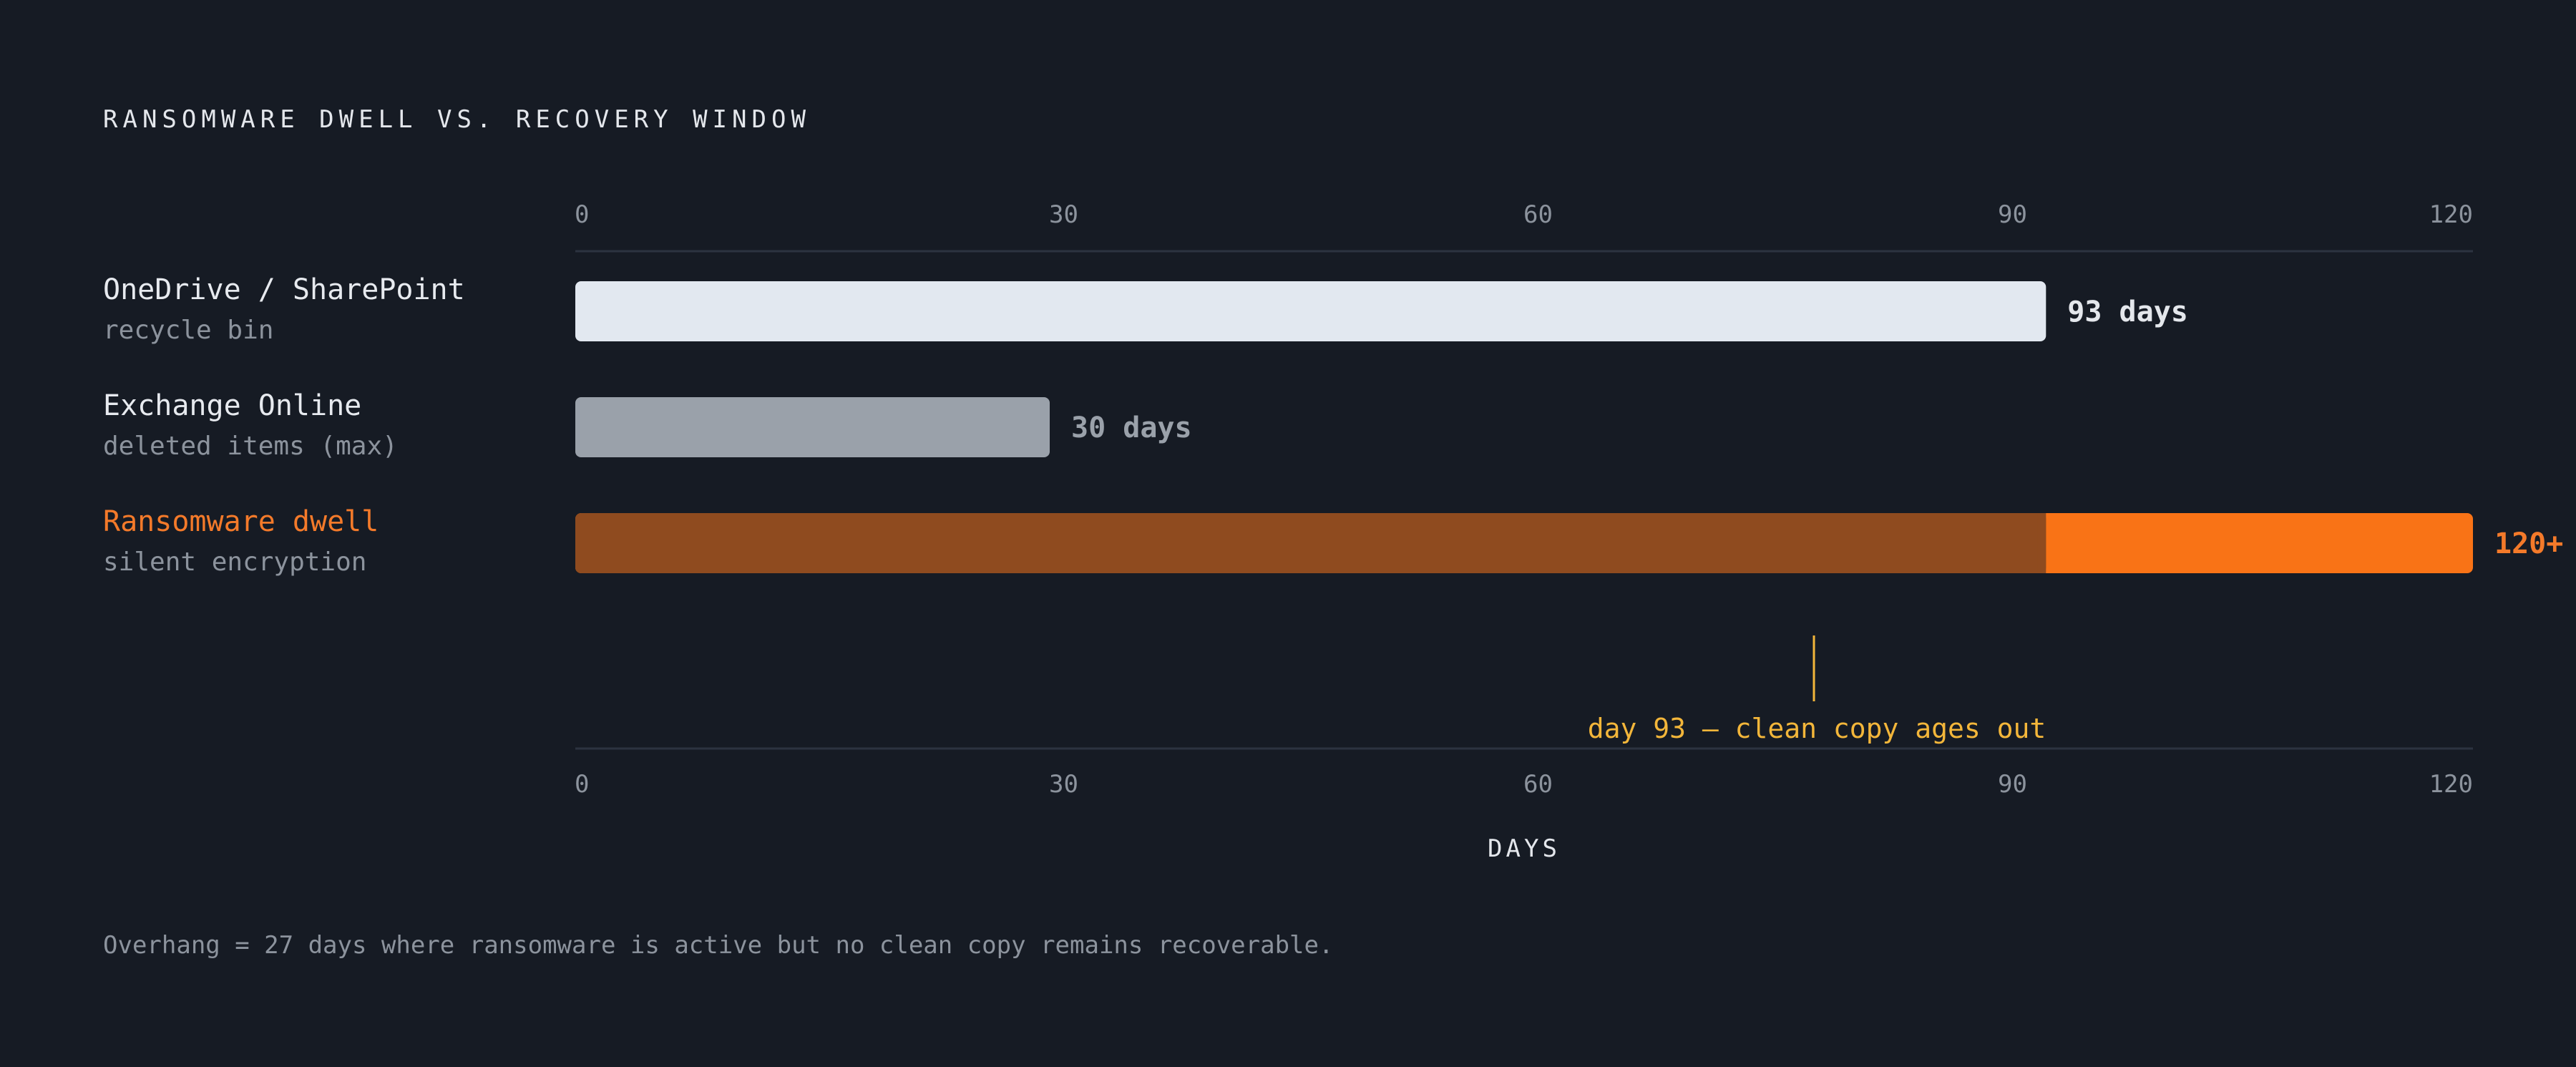 Image resolution: width=2576 pixels, height=1067 pixels. I want to click on x-axis-label: DAYS, so click(1524, 849).